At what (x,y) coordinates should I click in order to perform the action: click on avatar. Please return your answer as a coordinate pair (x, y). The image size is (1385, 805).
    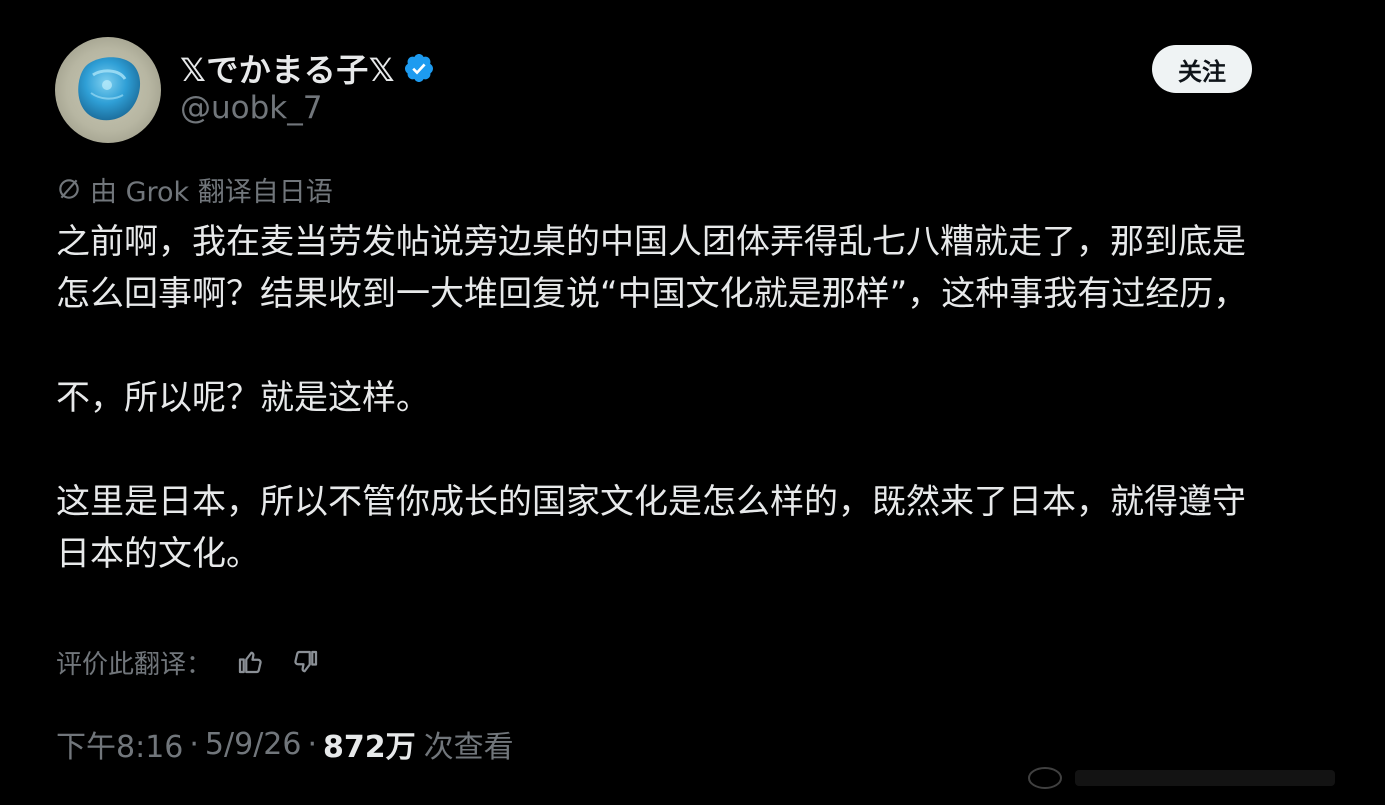
    Looking at the image, I should click on (108, 90).